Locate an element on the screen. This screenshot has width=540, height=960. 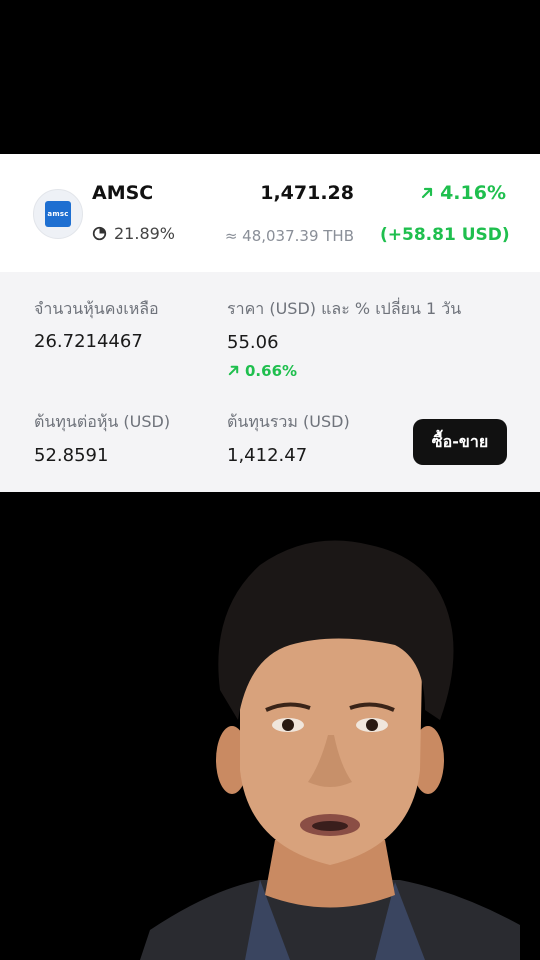
value-thb: ≈ 48,037.39 THB is located at coordinates (289, 236).